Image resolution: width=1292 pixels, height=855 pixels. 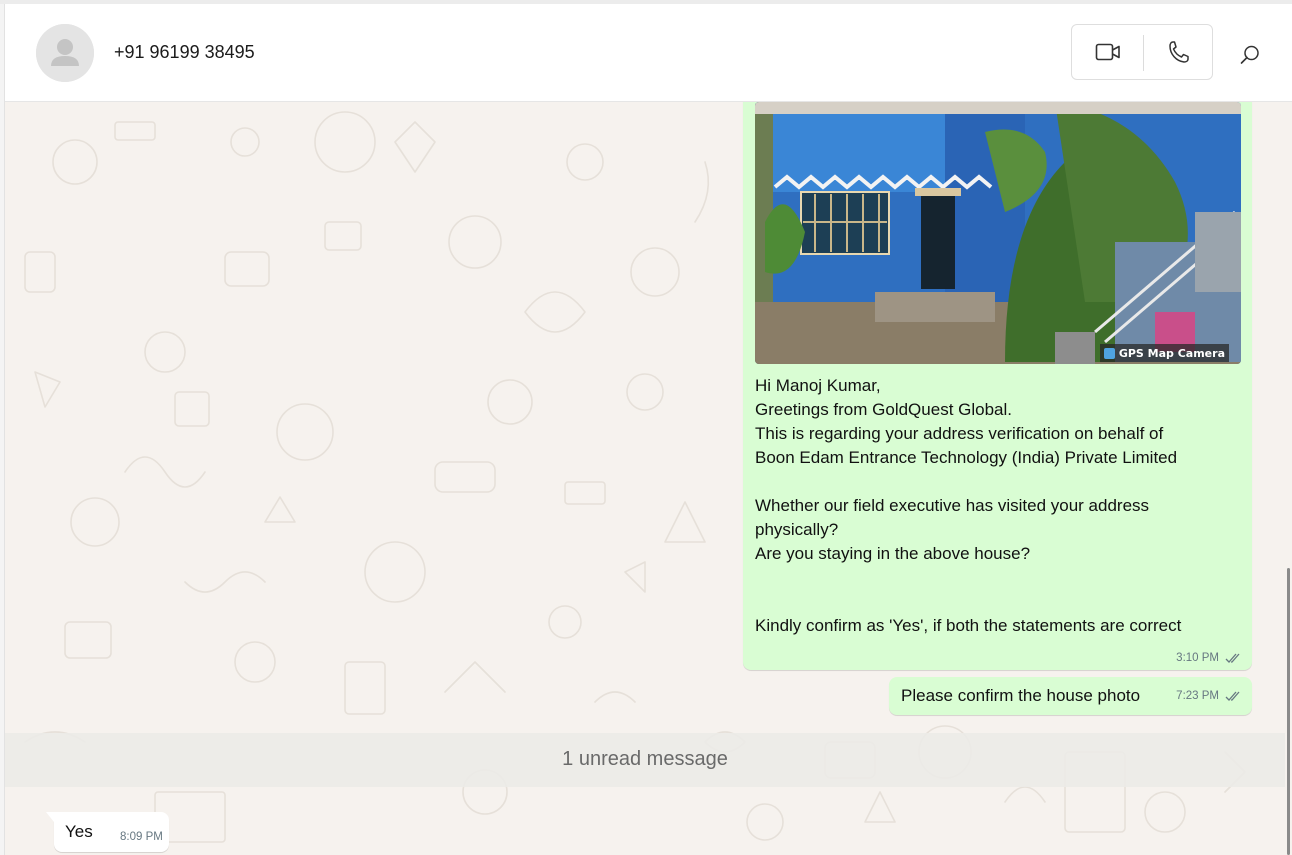 I want to click on photo-watermark-text: GPS Map Camera, so click(x=1171, y=353).